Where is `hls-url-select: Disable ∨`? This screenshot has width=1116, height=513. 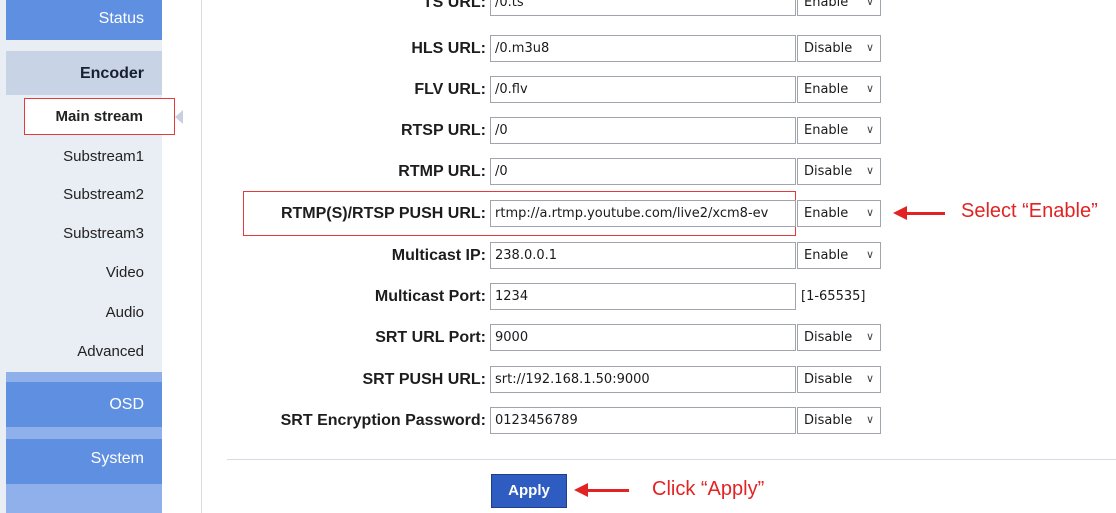
hls-url-select: Disable ∨ is located at coordinates (839, 48).